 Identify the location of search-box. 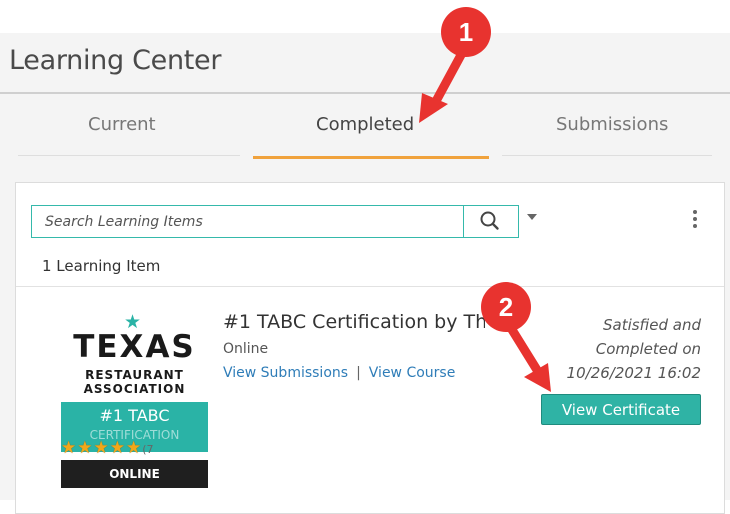
(275, 221).